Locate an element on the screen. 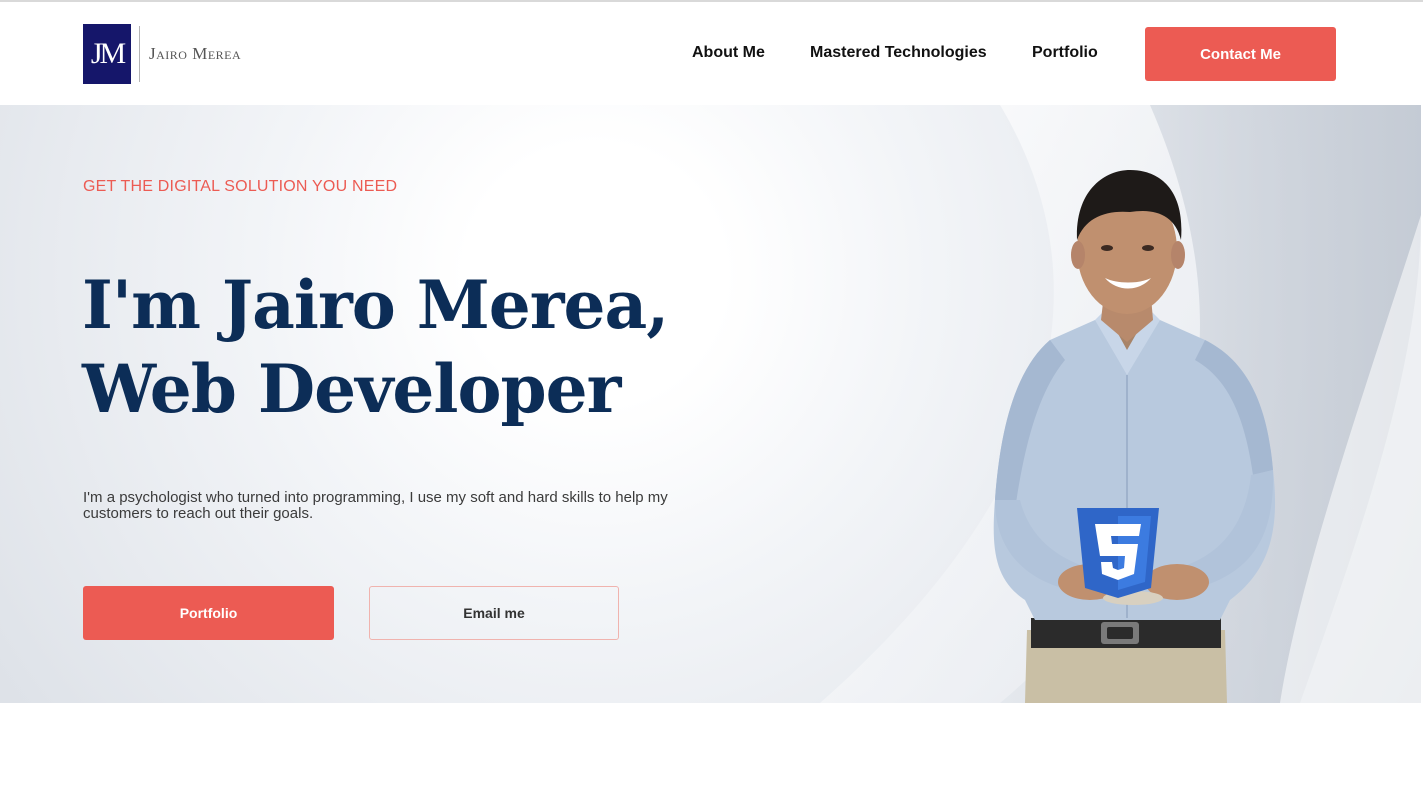 This screenshot has height=788, width=1423. logo: JM Jairo Merea is located at coordinates (162, 54).